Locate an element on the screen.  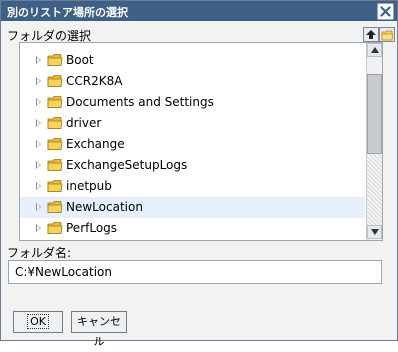
up-folder-button is located at coordinates (371, 34).